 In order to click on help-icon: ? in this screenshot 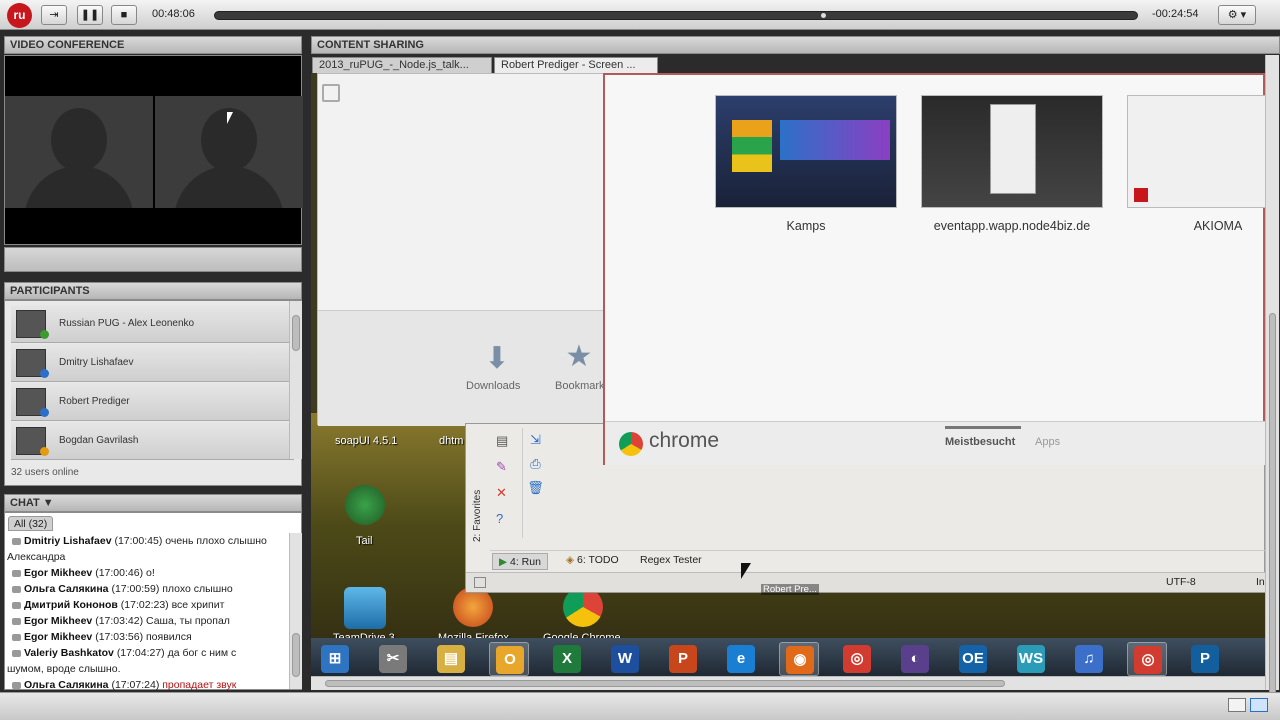, I will do `click(504, 519)`.